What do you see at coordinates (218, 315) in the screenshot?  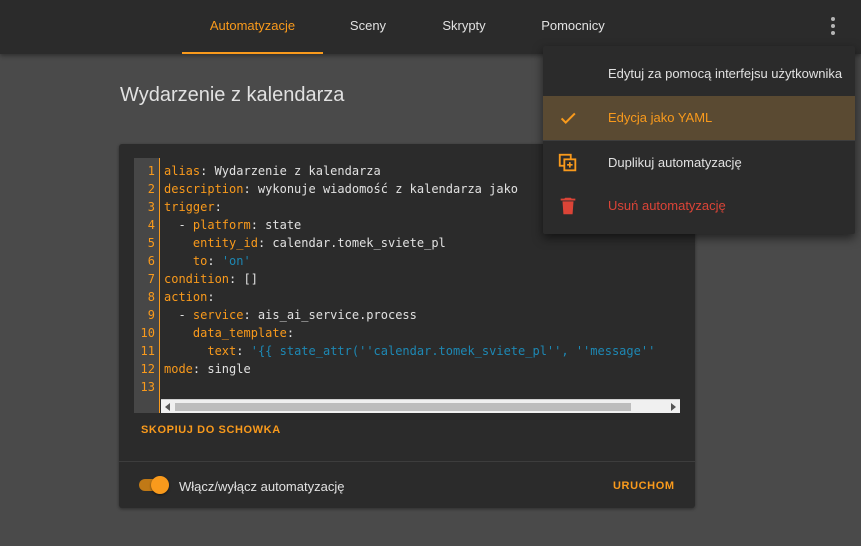 I see `yaml-key: service` at bounding box center [218, 315].